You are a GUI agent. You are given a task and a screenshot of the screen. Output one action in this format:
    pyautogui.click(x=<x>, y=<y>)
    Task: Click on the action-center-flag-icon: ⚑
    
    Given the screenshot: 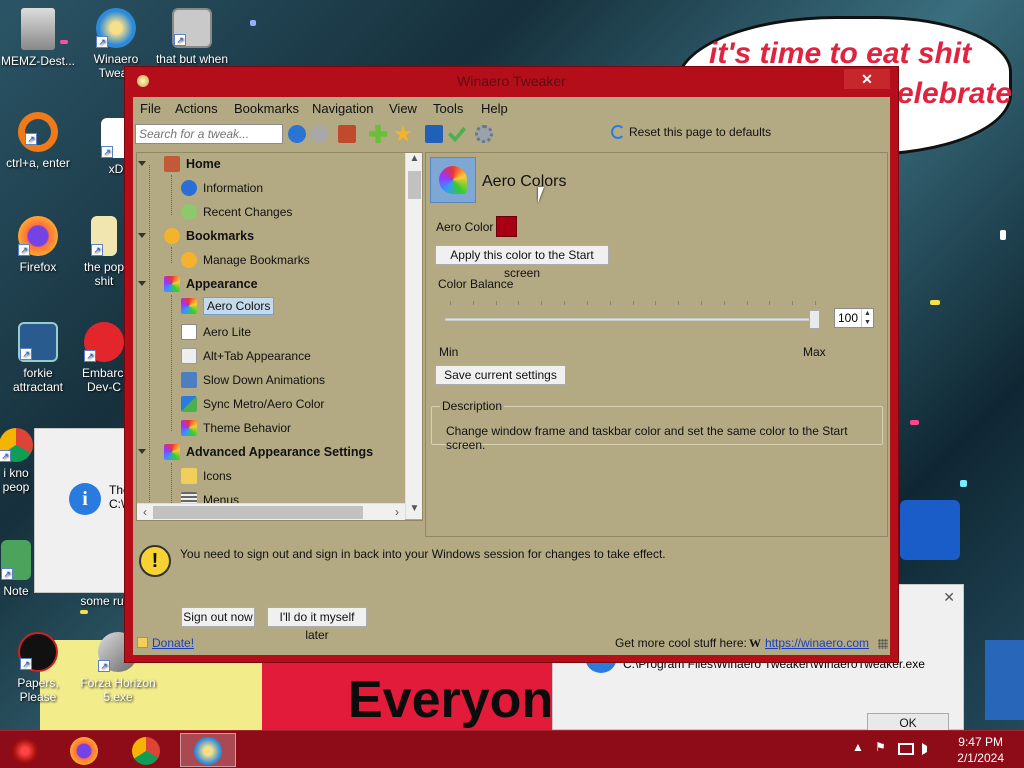 What is the action you would take?
    pyautogui.click(x=880, y=747)
    